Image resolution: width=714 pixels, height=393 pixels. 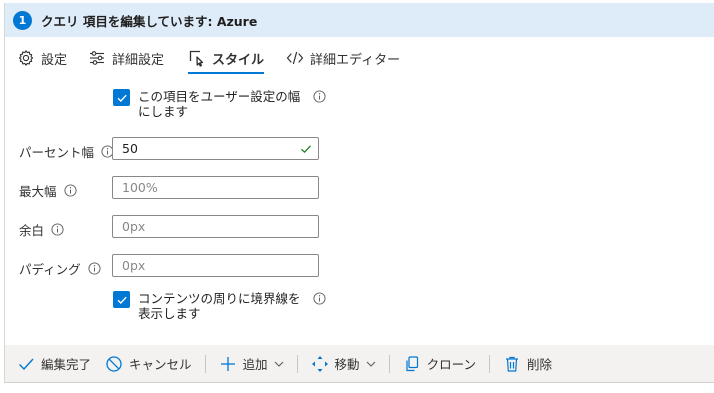 What do you see at coordinates (238, 60) in the screenshot?
I see `tab-style-label: スタイル` at bounding box center [238, 60].